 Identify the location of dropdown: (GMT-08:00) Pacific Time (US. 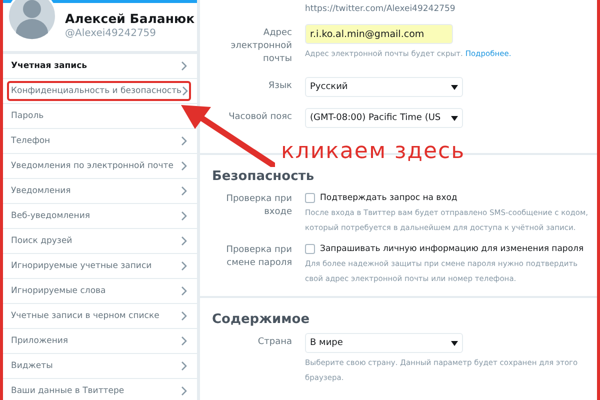
(384, 118).